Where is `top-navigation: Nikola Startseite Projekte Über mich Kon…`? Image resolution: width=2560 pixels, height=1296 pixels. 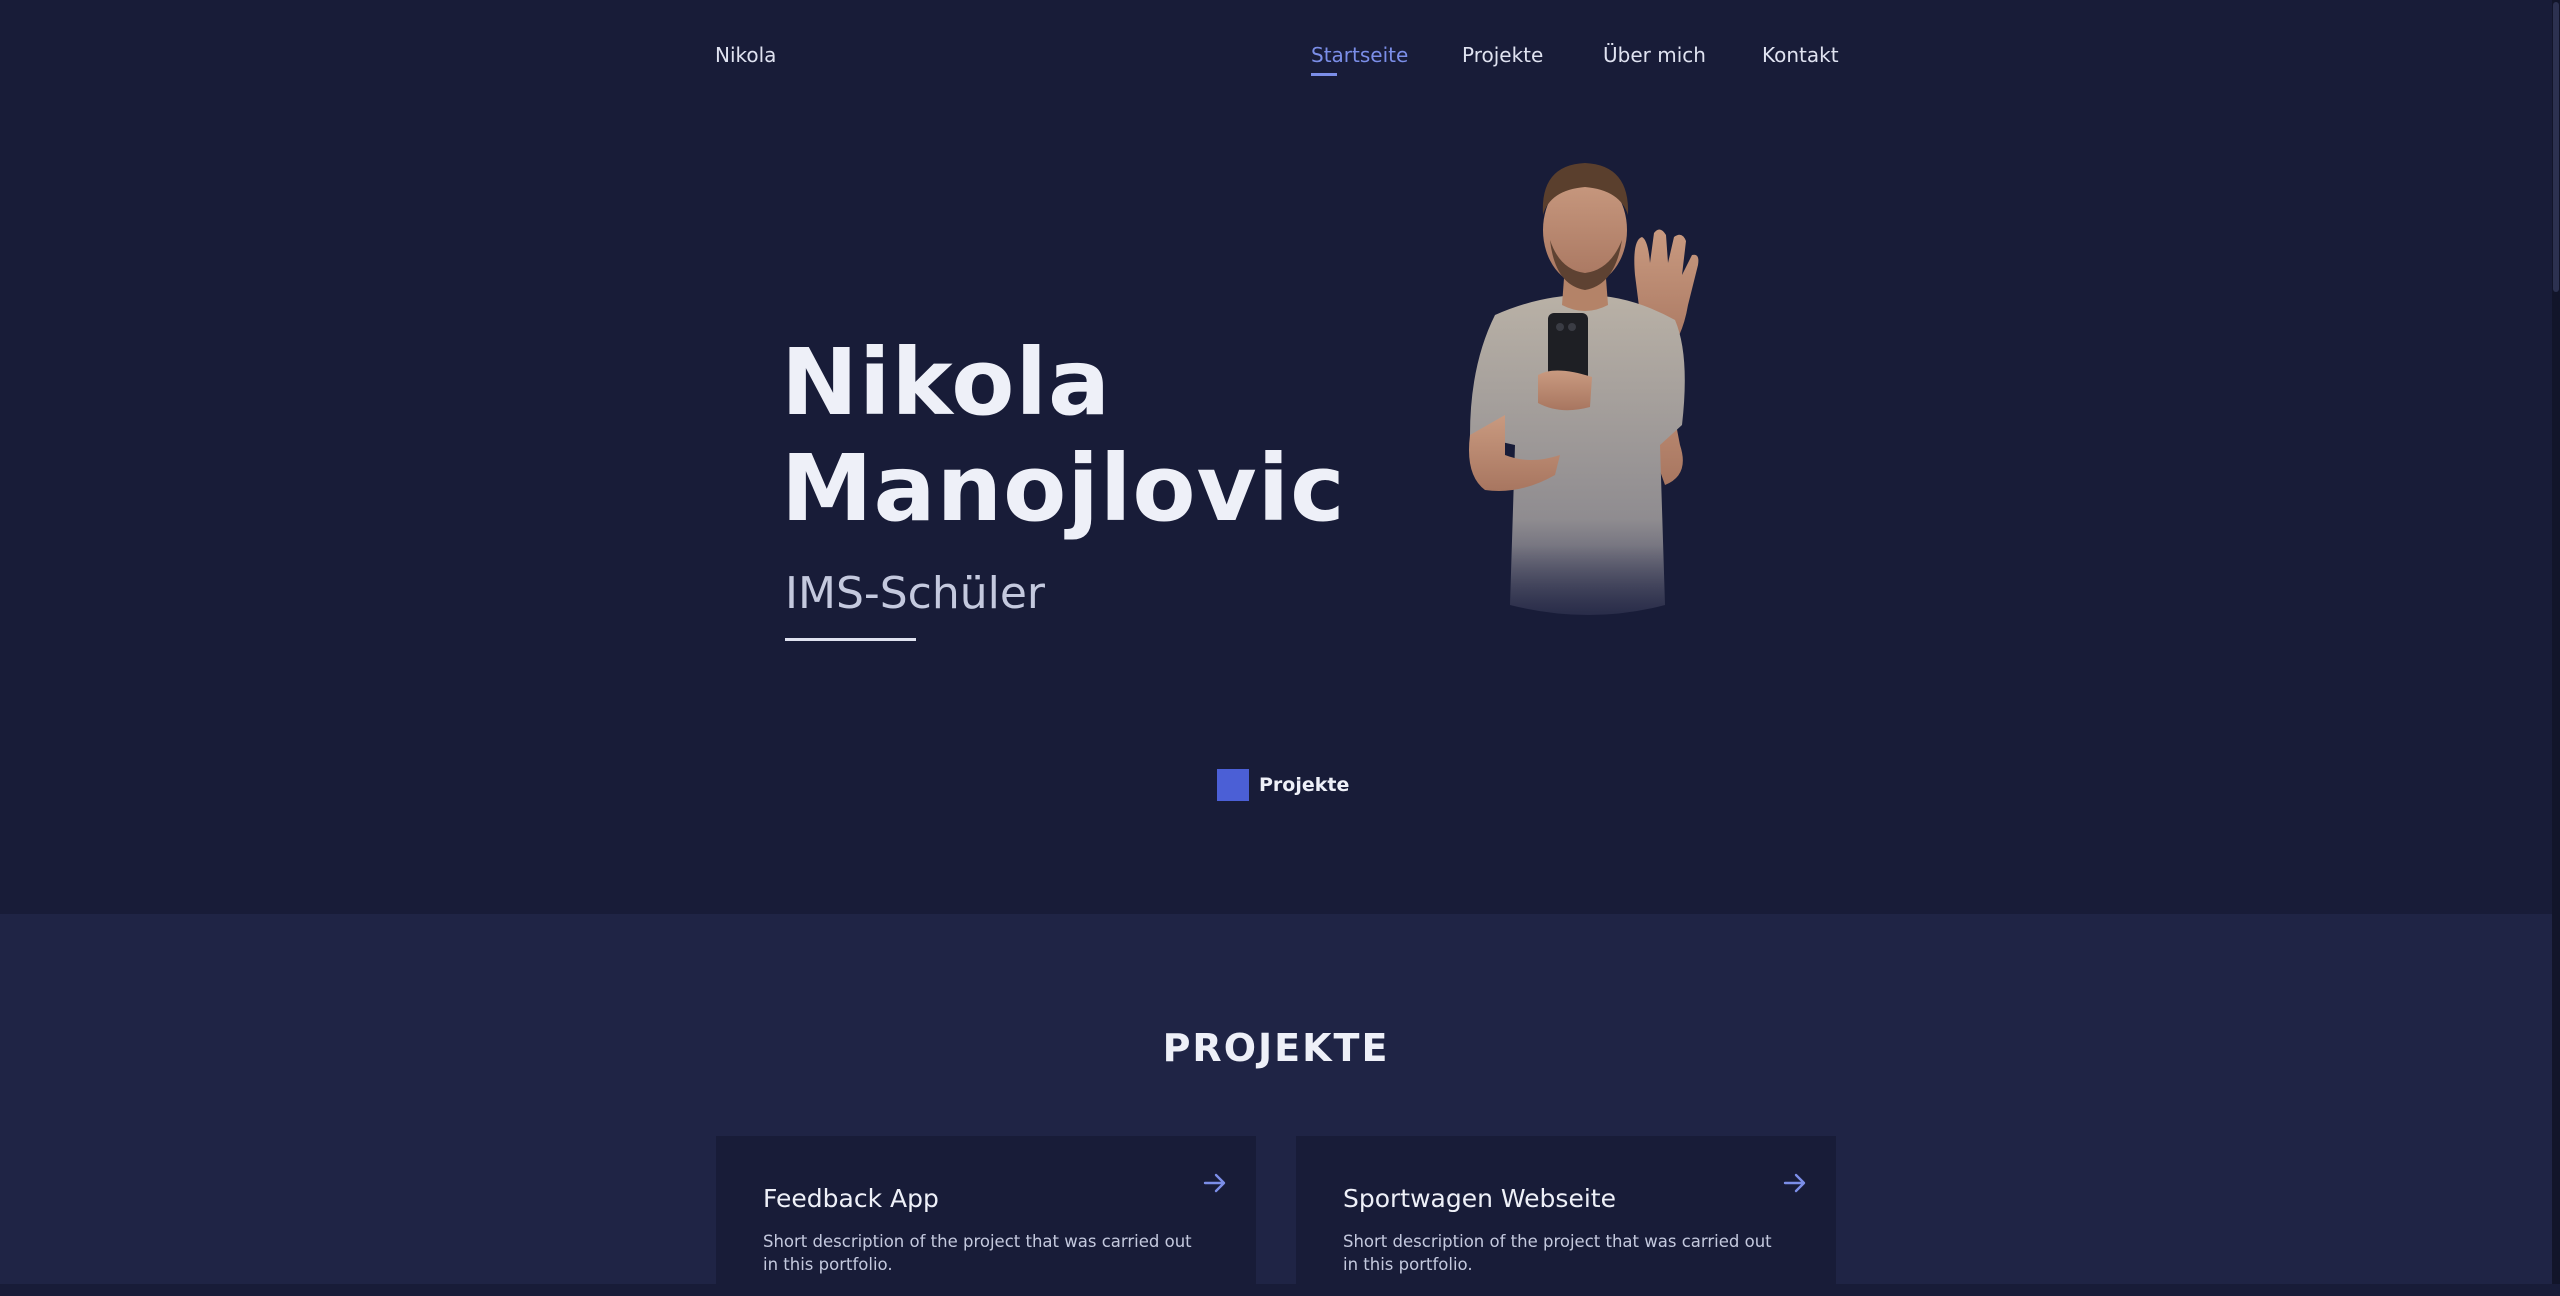
top-navigation: Nikola Startseite Projekte Über mich Kon… is located at coordinates (1276, 55).